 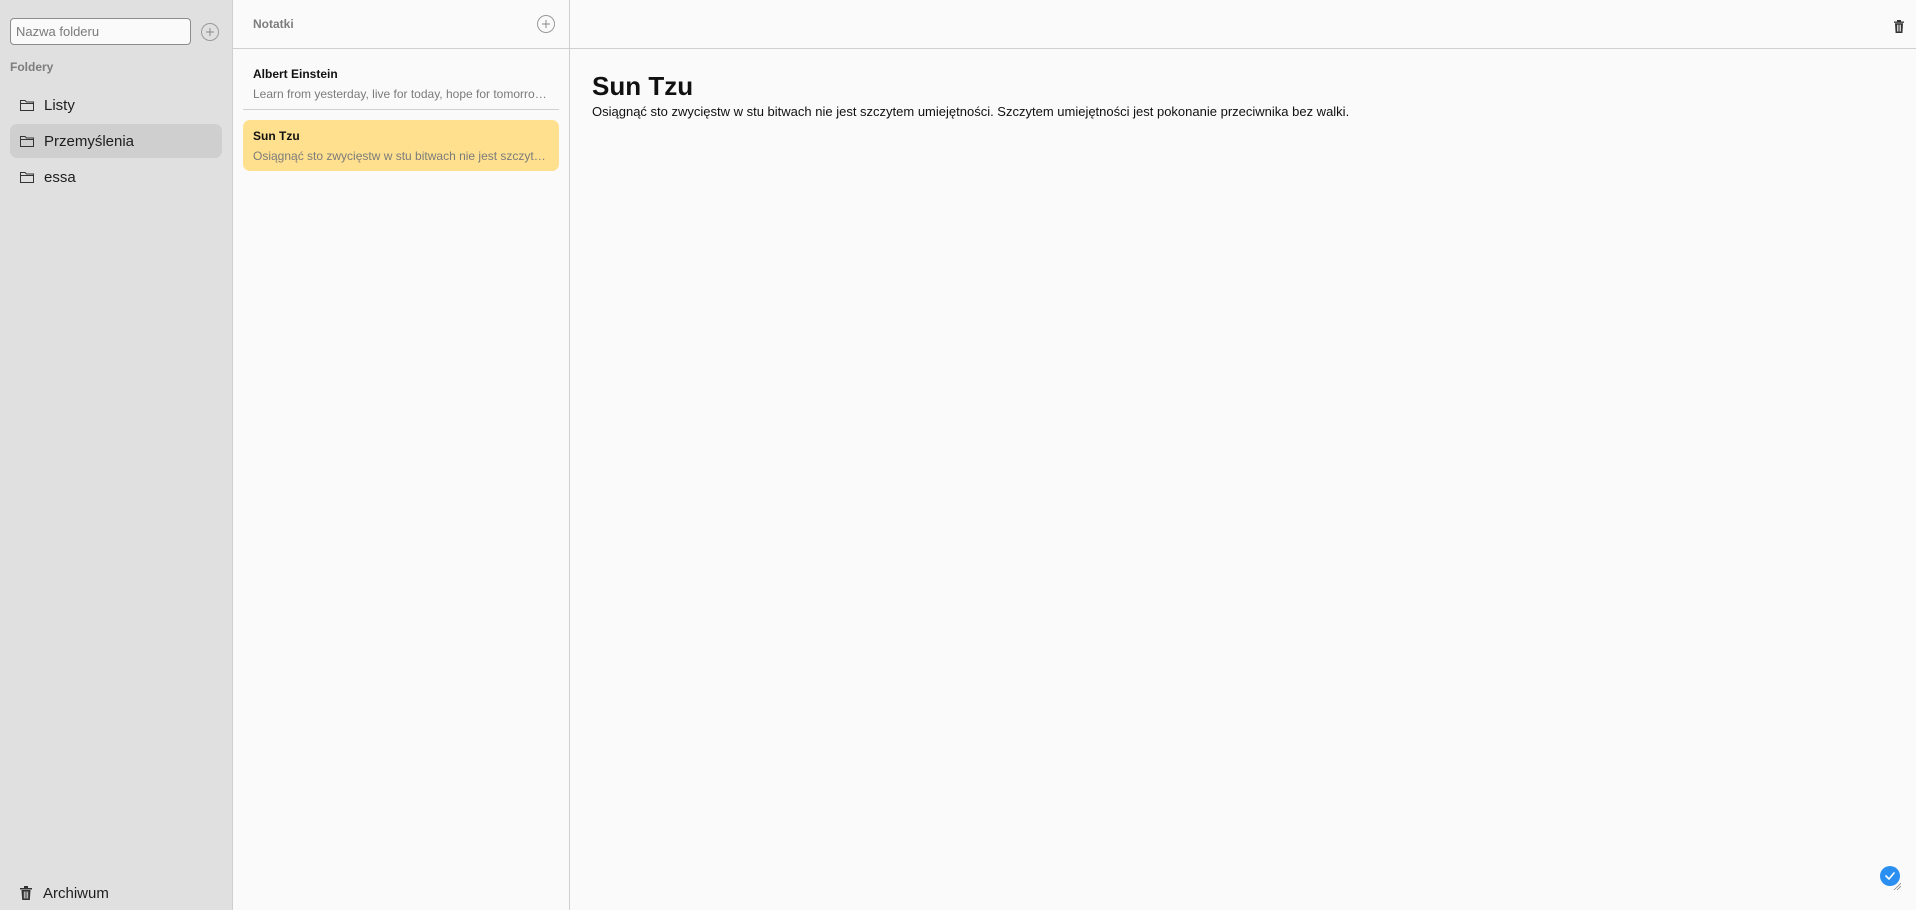 What do you see at coordinates (401, 24) in the screenshot?
I see `notes-header: Notatki` at bounding box center [401, 24].